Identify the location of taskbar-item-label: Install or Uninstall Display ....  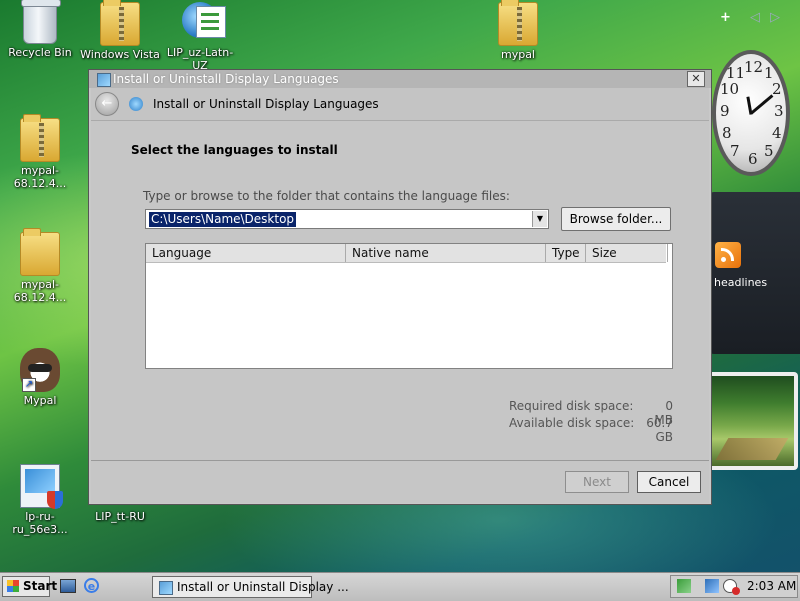
(263, 587).